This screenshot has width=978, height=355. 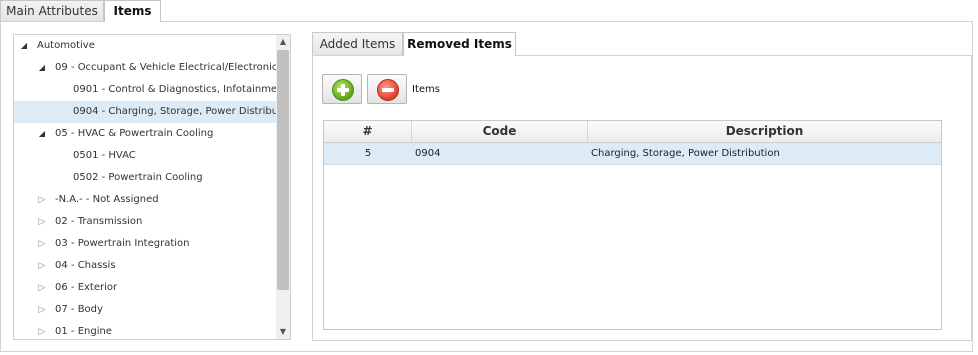 I want to click on tree-item-label: 06 - Exterior, so click(x=86, y=287).